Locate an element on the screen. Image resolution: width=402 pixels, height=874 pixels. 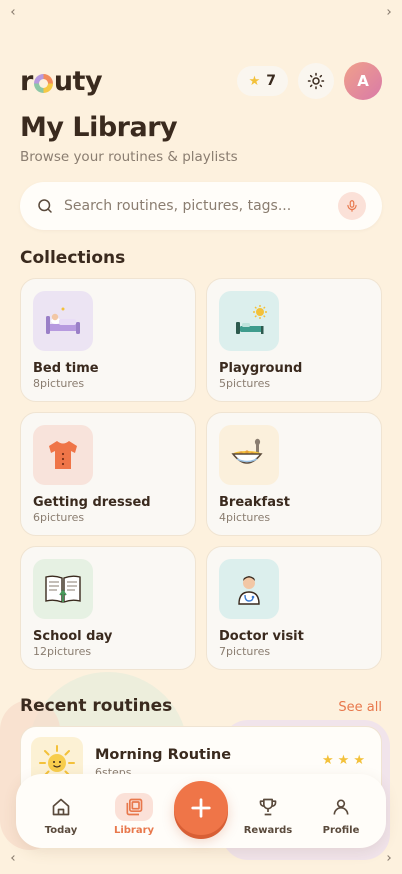
search-bar is located at coordinates (201, 206).